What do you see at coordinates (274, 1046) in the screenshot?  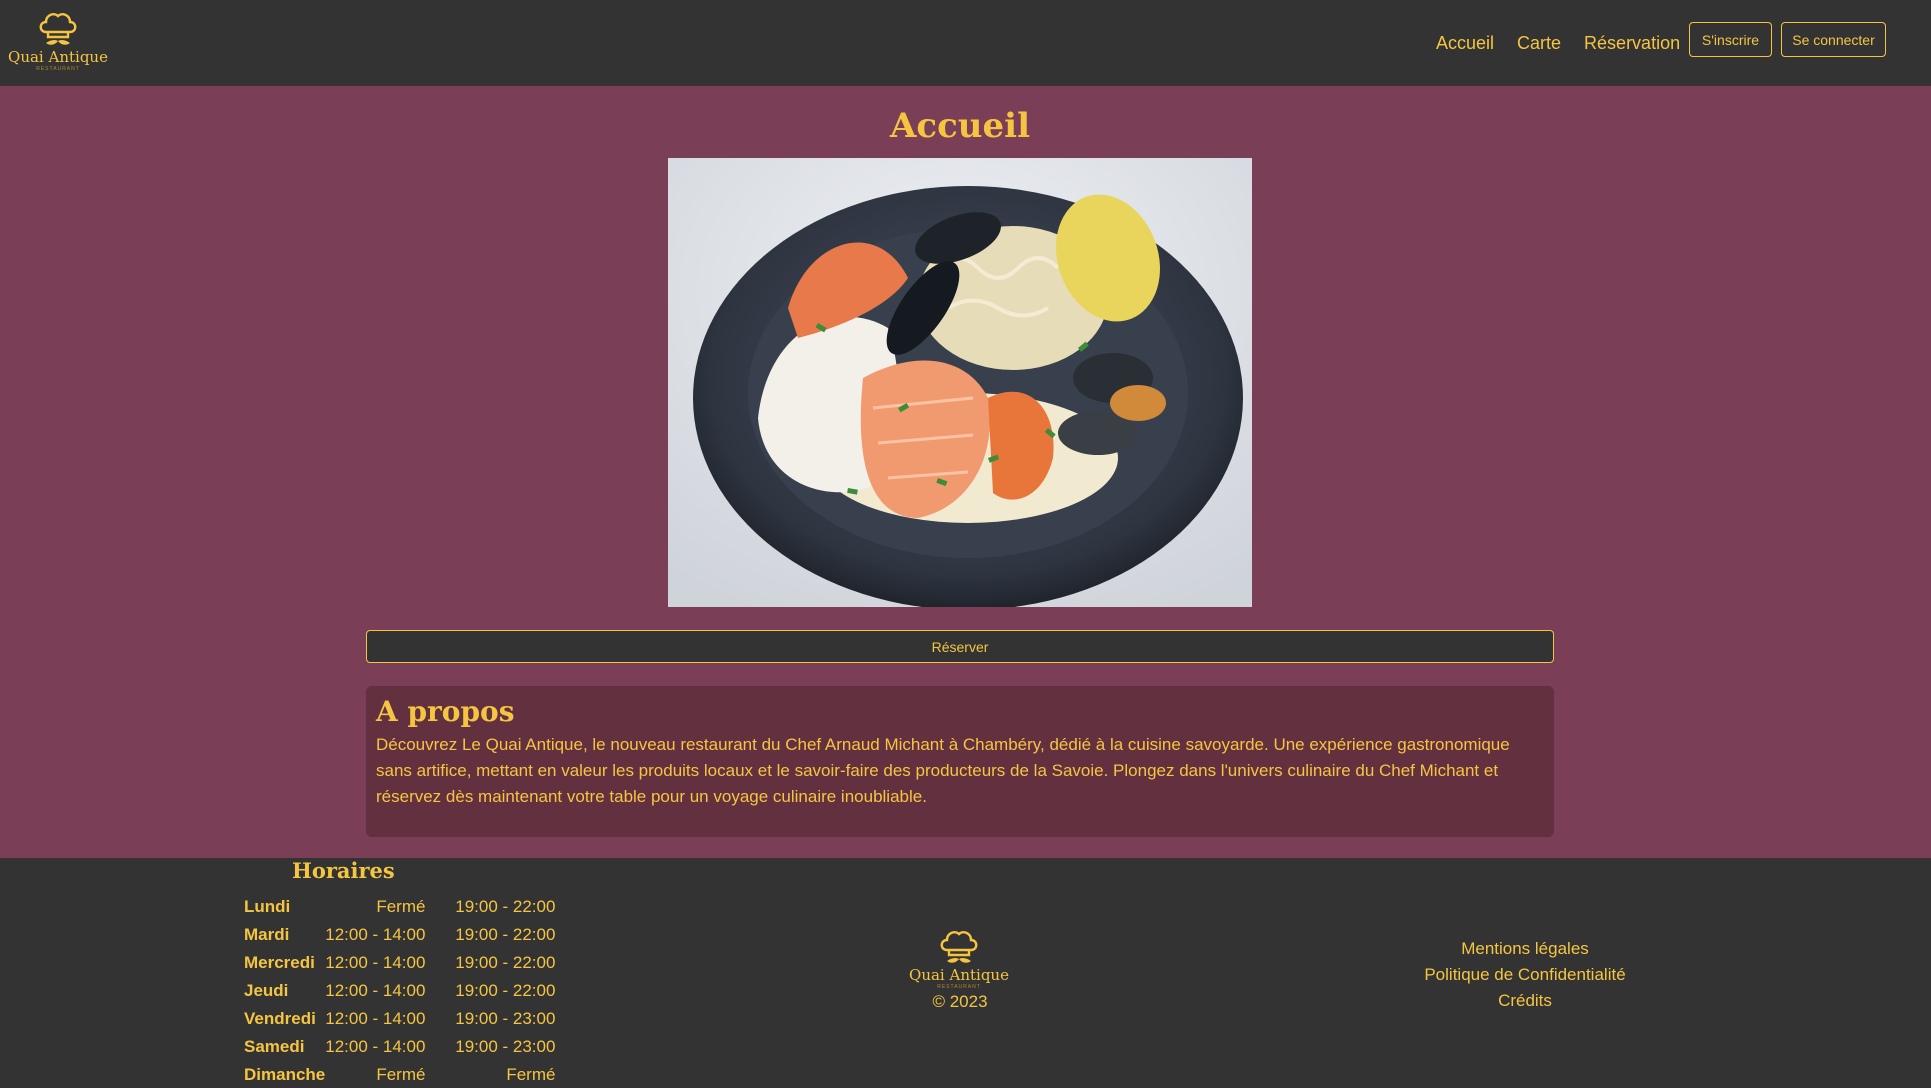 I see `hours-day: Samedi` at bounding box center [274, 1046].